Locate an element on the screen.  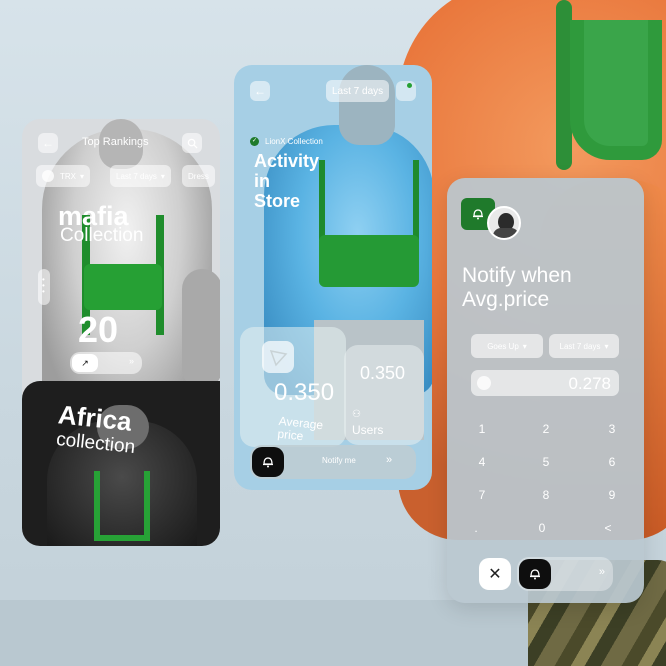
notify-me-label: Notify me is located at coordinates (339, 460).